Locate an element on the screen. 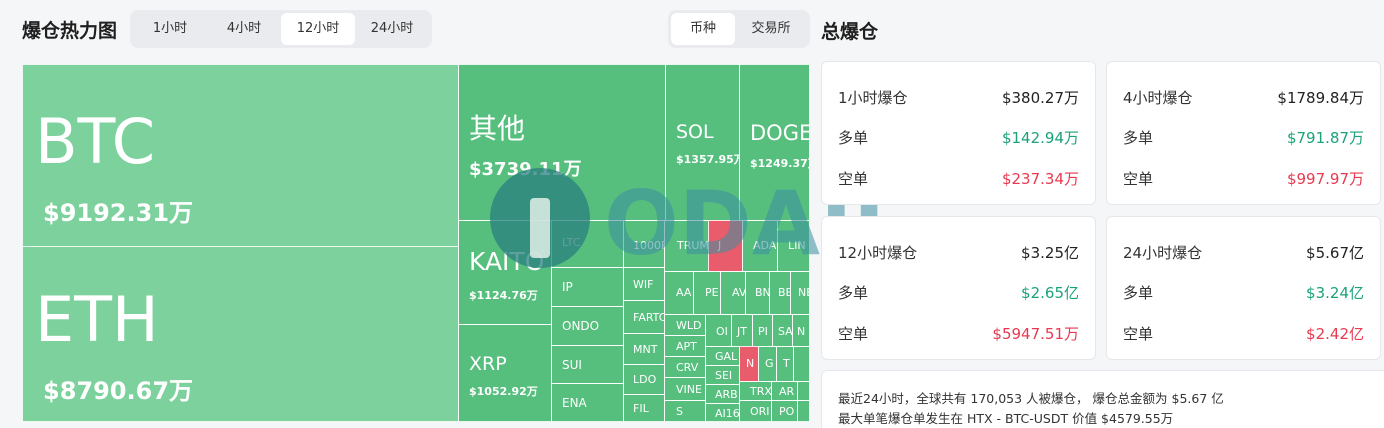 This screenshot has height=428, width=1384. tile-name: JT is located at coordinates (742, 331).